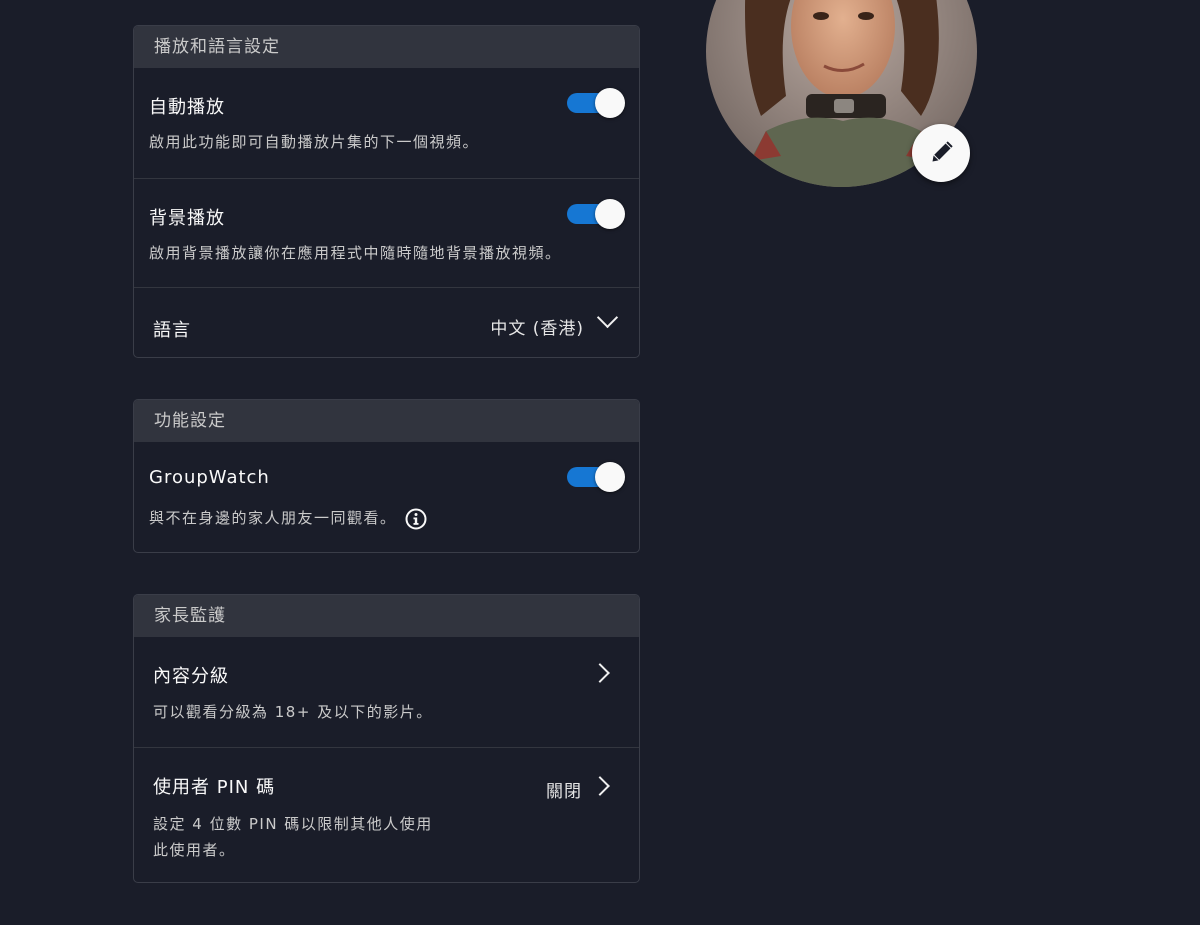  I want to click on background-play-row: 背景播放 啟用背景播放讓你在應用程式中隨時隨地背景播放視頻。, so click(386, 232).